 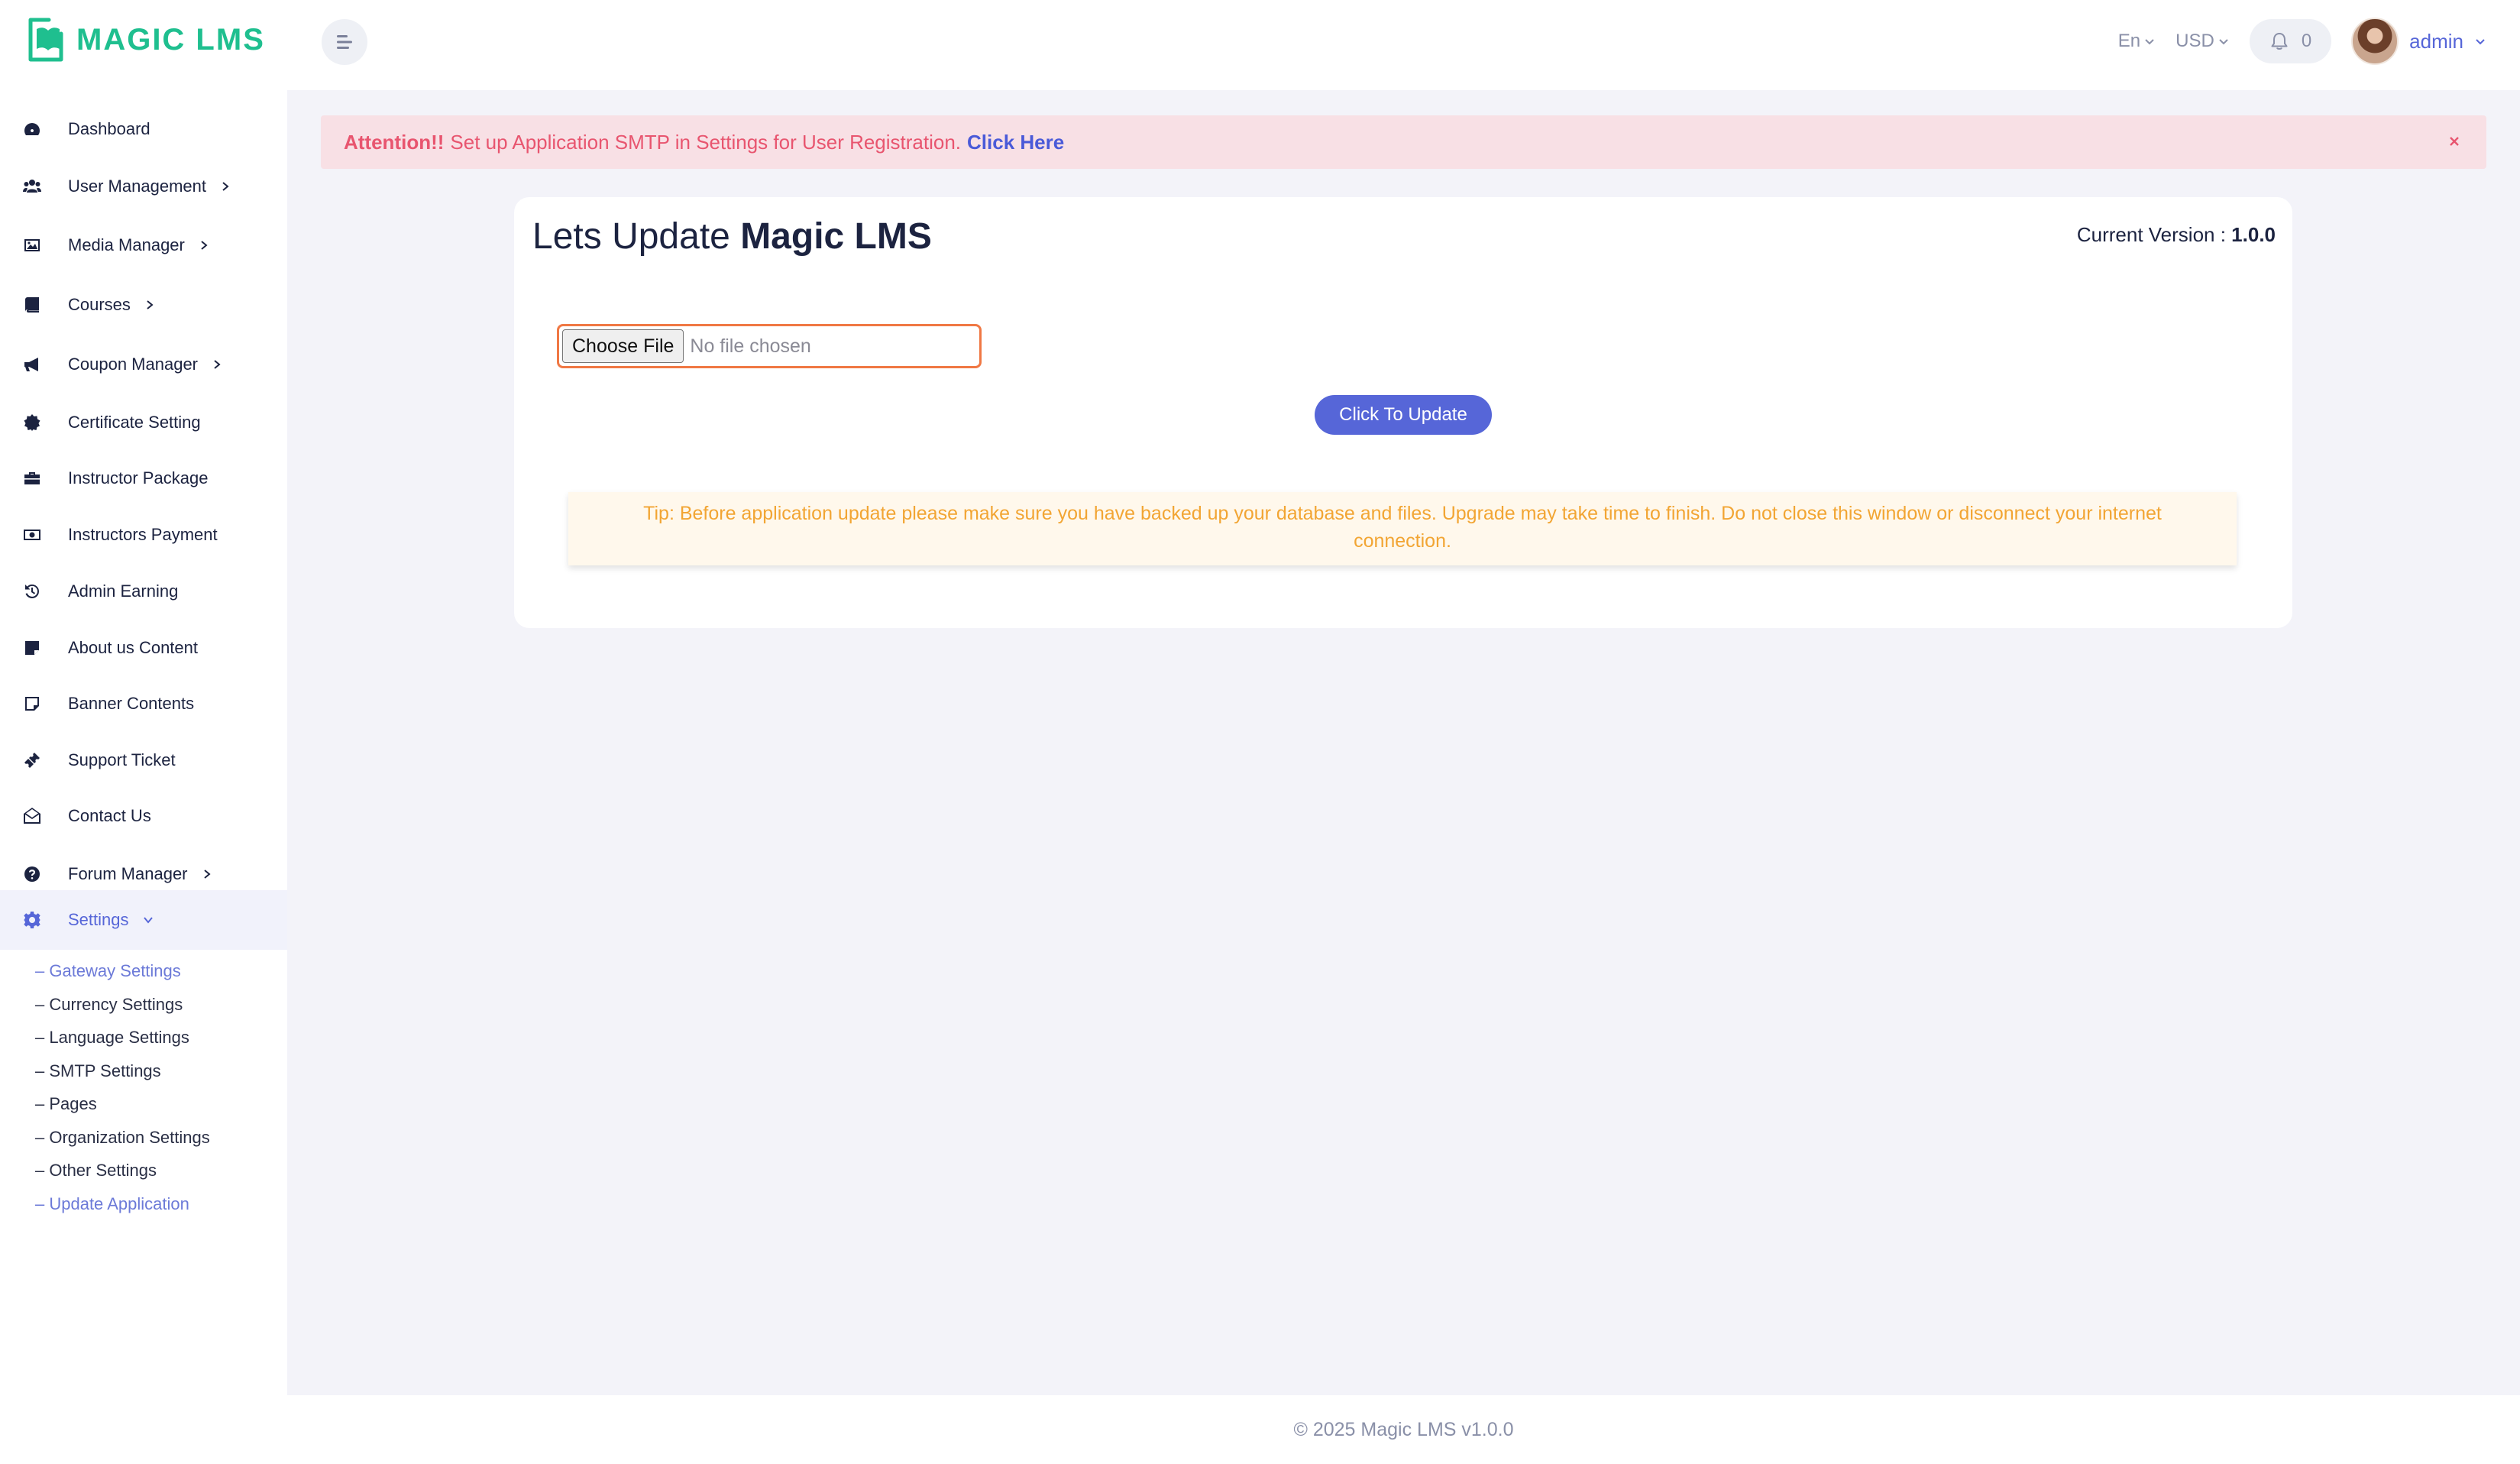 What do you see at coordinates (32, 245) in the screenshot?
I see `image-icon` at bounding box center [32, 245].